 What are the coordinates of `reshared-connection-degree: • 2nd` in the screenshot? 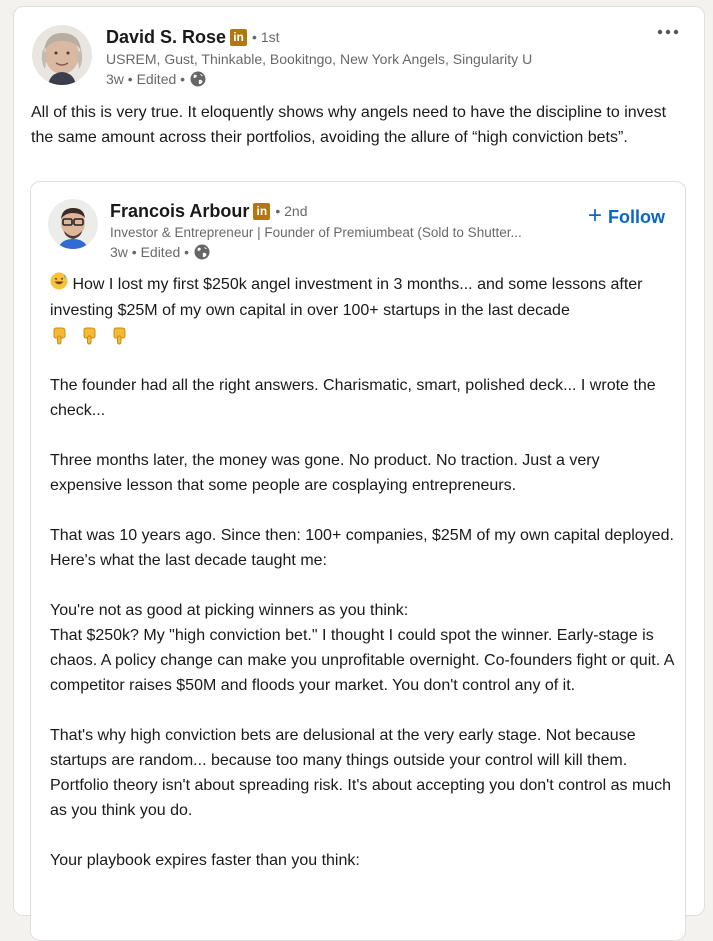 It's located at (291, 211).